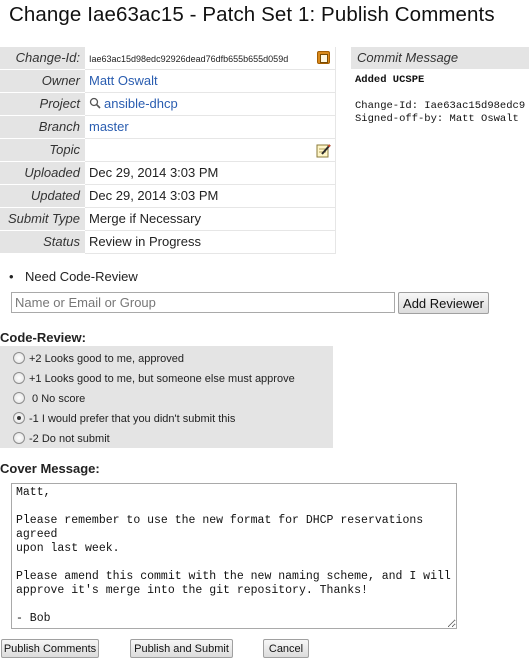 This screenshot has width=529, height=658. What do you see at coordinates (81, 276) in the screenshot?
I see `need-code-review-label: Need Code-Review` at bounding box center [81, 276].